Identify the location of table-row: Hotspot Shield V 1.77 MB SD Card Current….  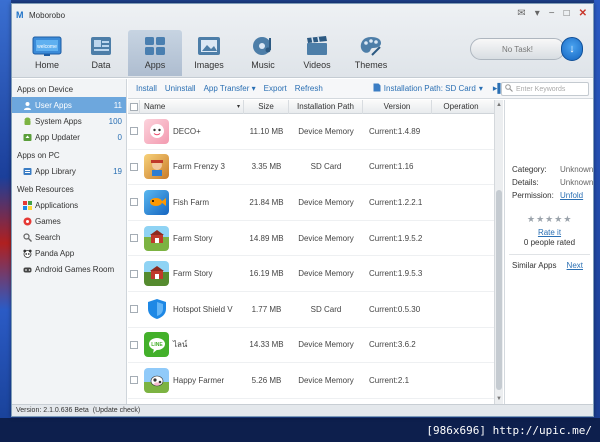
(311, 310).